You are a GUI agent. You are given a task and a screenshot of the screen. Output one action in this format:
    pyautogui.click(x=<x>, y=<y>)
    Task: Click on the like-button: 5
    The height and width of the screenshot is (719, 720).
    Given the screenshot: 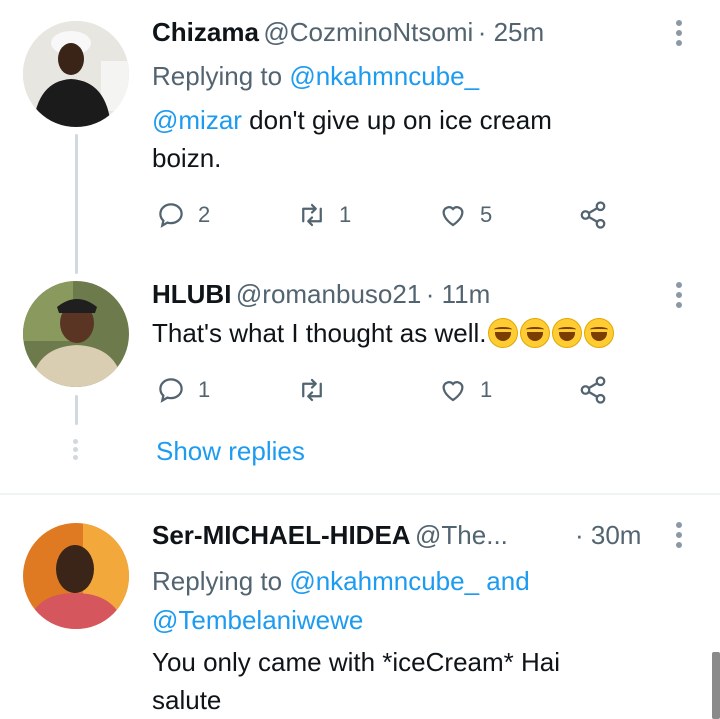 What is the action you would take?
    pyautogui.click(x=465, y=215)
    